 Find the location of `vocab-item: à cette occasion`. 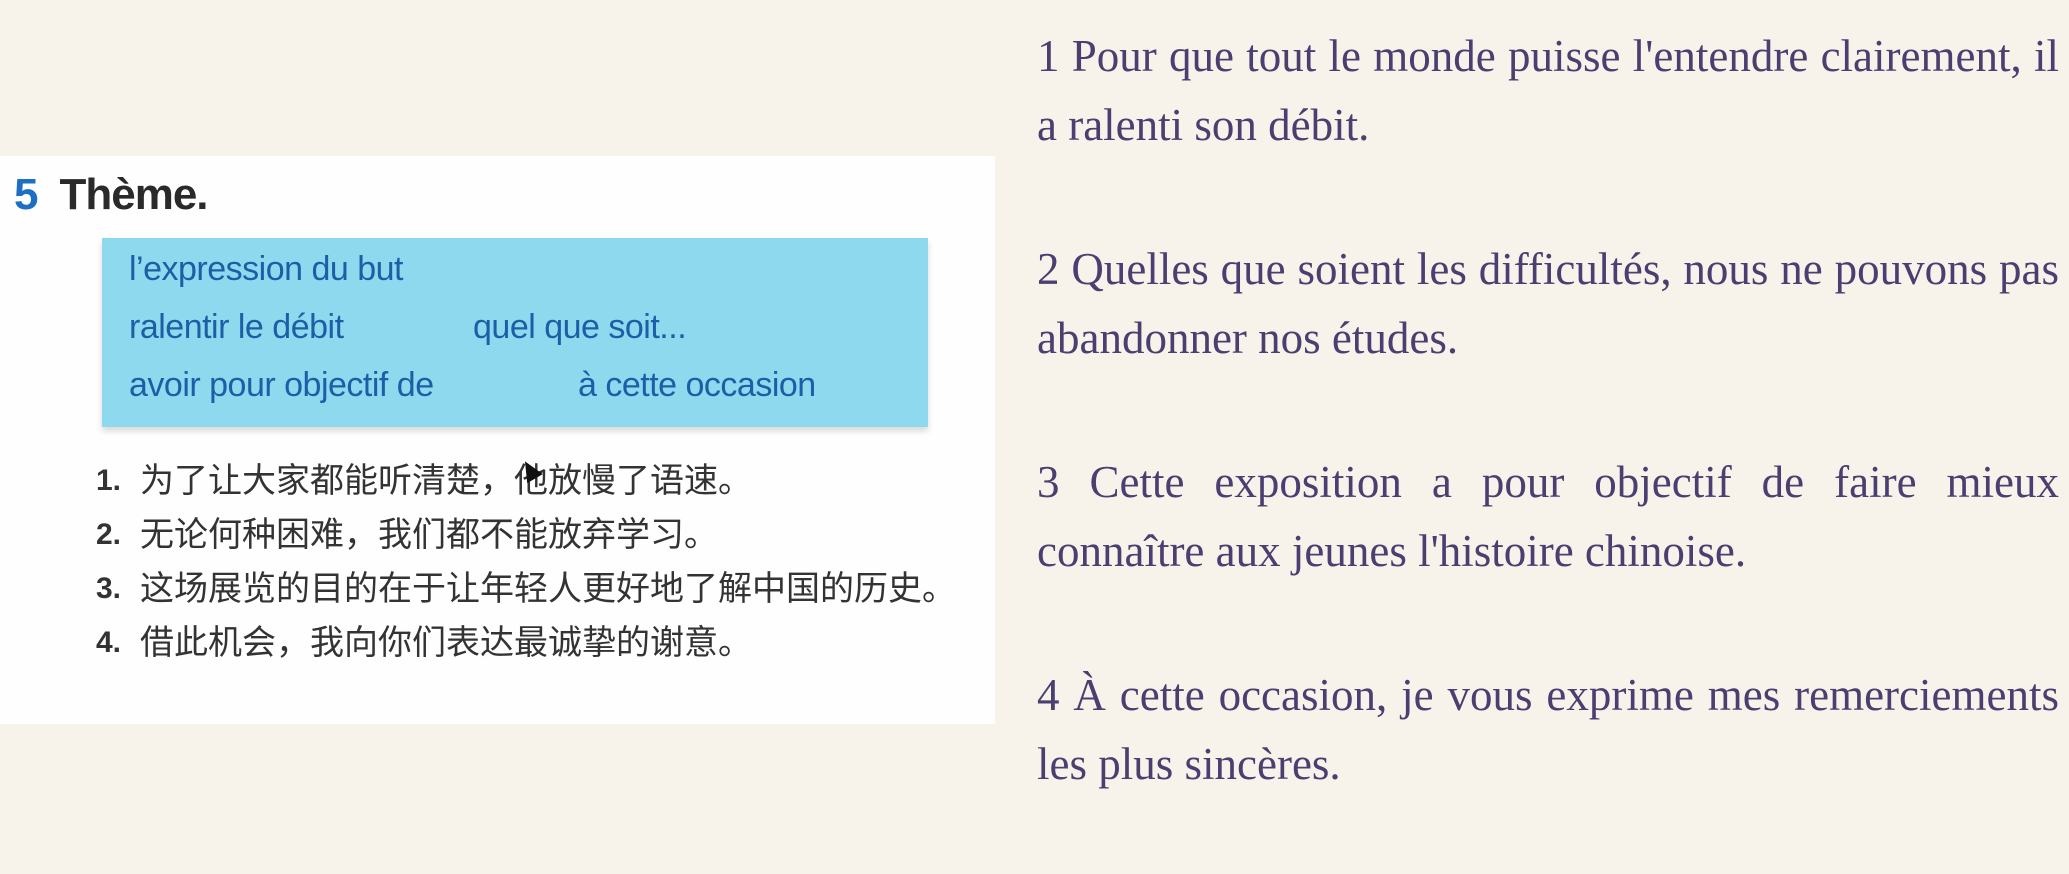

vocab-item: à cette occasion is located at coordinates (697, 385).